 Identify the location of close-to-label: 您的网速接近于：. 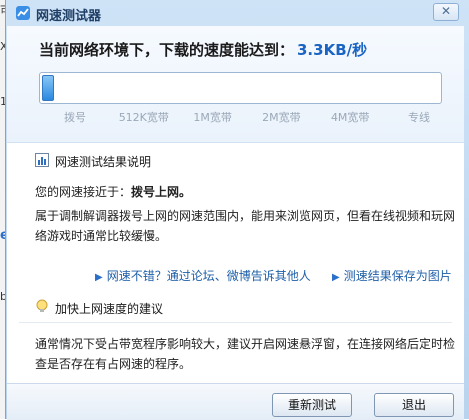
(83, 192).